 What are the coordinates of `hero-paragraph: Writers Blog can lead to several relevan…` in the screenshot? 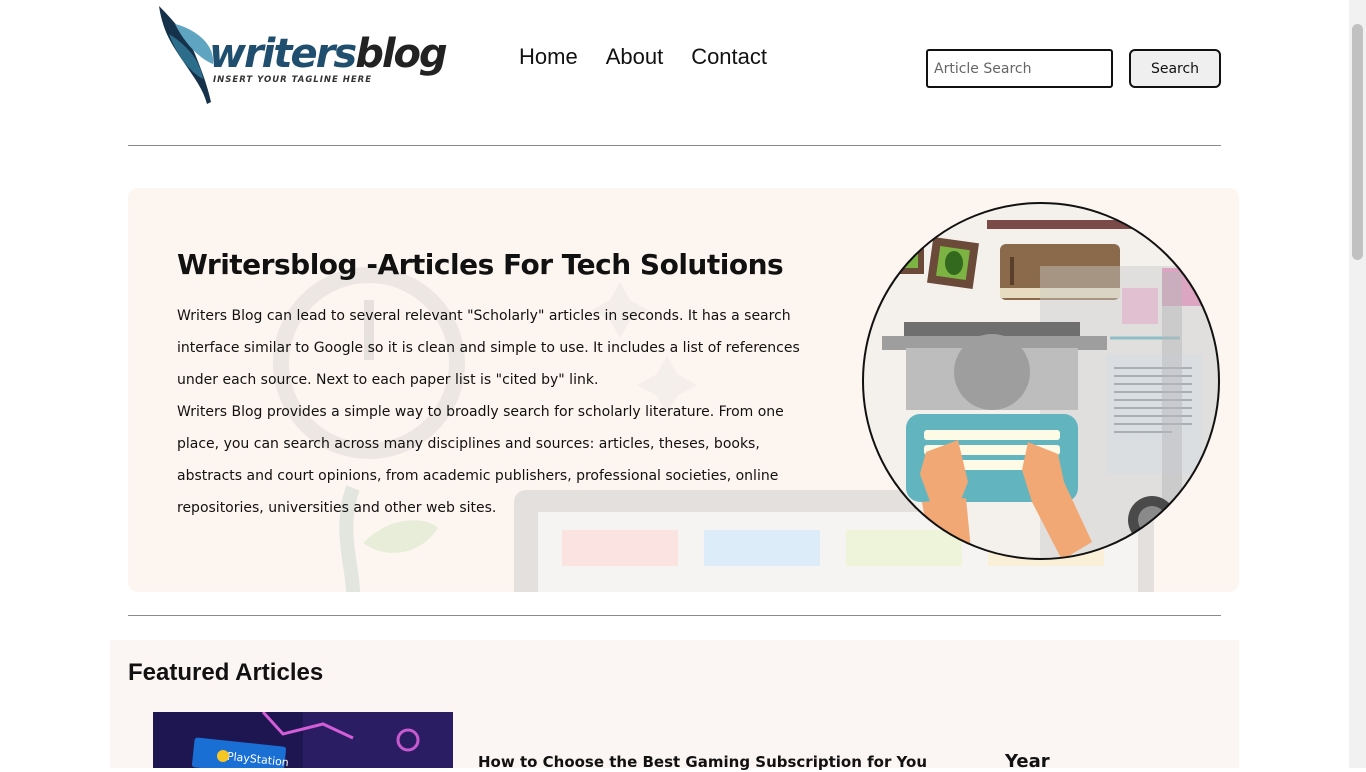 It's located at (488, 348).